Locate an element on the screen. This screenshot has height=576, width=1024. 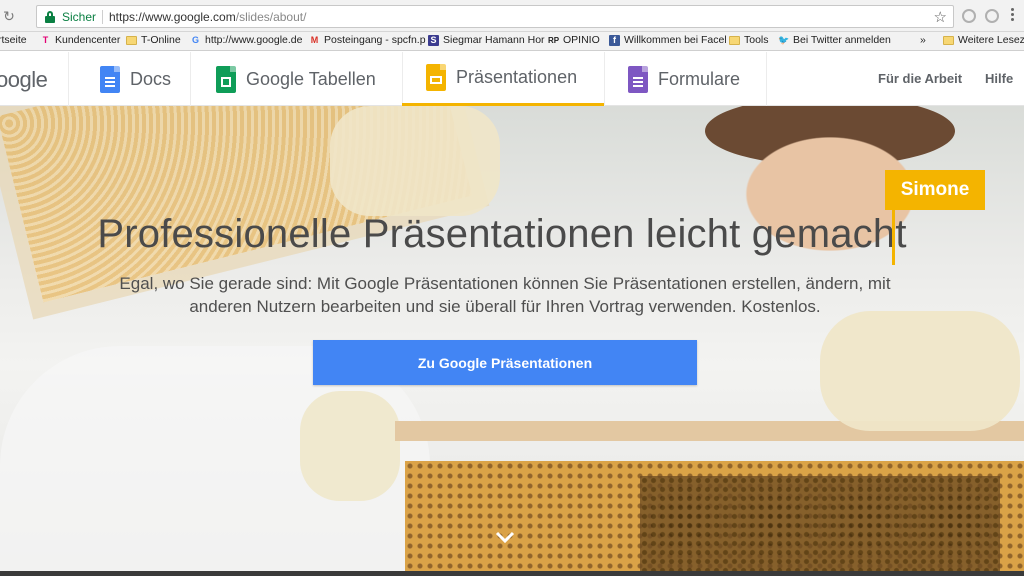
secure-label: Sicher is located at coordinates (79, 17).